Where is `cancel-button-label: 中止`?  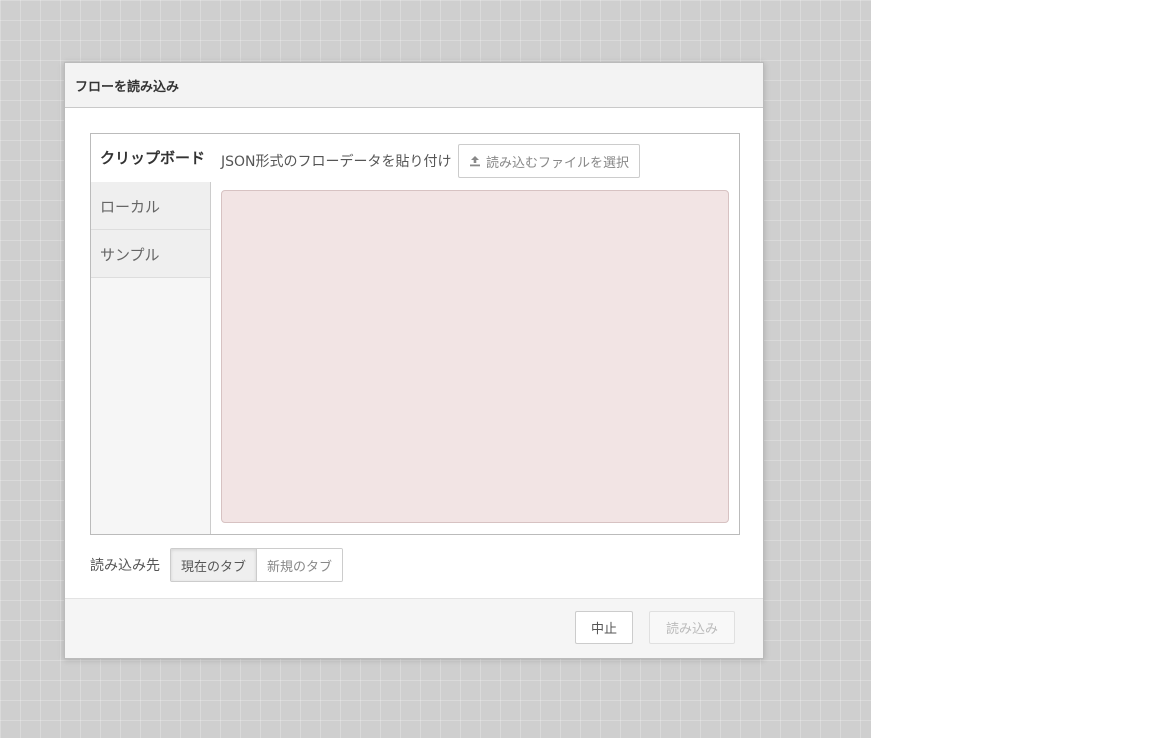 cancel-button-label: 中止 is located at coordinates (603, 629).